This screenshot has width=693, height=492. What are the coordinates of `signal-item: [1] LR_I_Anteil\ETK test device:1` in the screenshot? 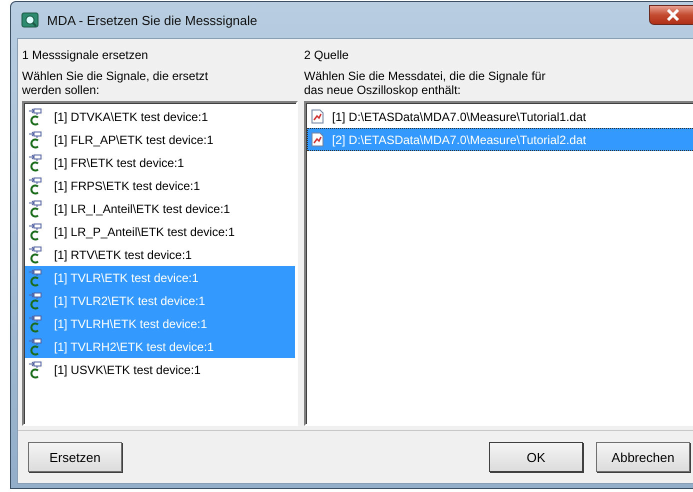 It's located at (160, 208).